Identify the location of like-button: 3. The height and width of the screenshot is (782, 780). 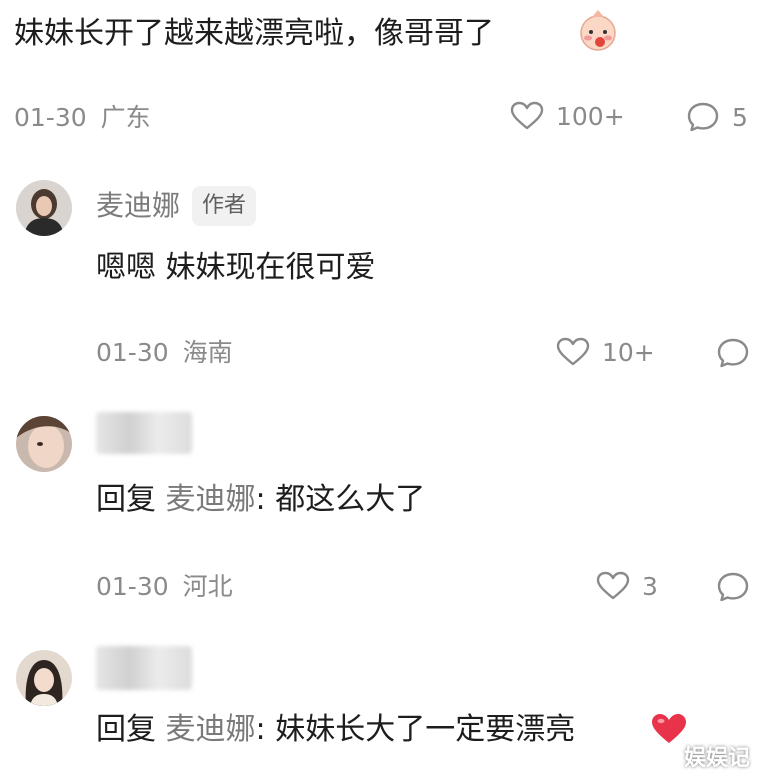
(627, 586).